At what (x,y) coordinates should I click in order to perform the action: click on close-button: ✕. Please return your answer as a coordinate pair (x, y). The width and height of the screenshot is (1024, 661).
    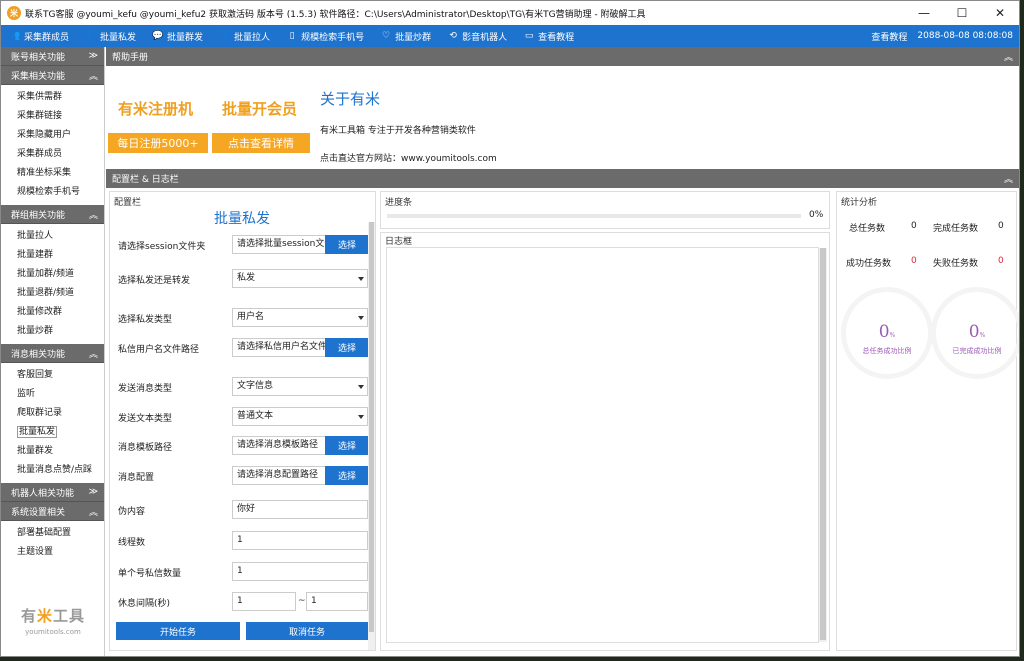
    Looking at the image, I should click on (1000, 13).